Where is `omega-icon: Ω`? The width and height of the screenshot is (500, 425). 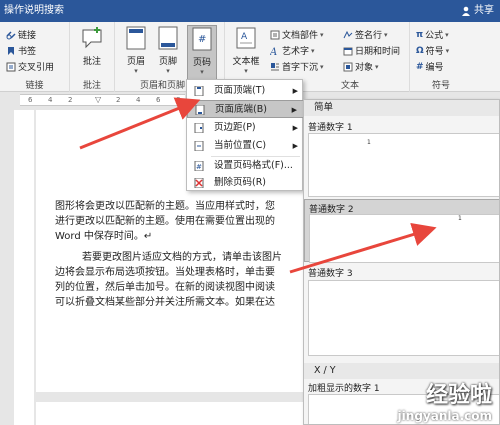
omega-icon: Ω is located at coordinates (420, 50).